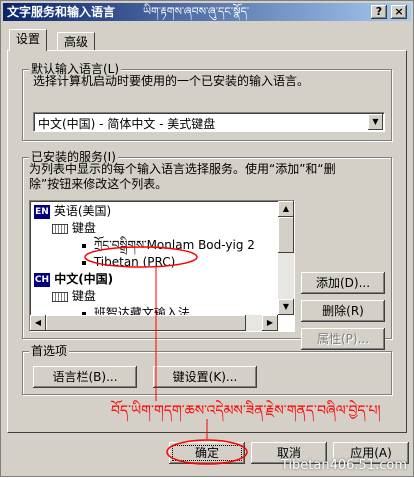 This screenshot has width=414, height=478. Describe the element at coordinates (171, 81) in the screenshot. I see `default-language-description: 选择计算机启动时要使用的一个已安装的输入语言。` at that location.